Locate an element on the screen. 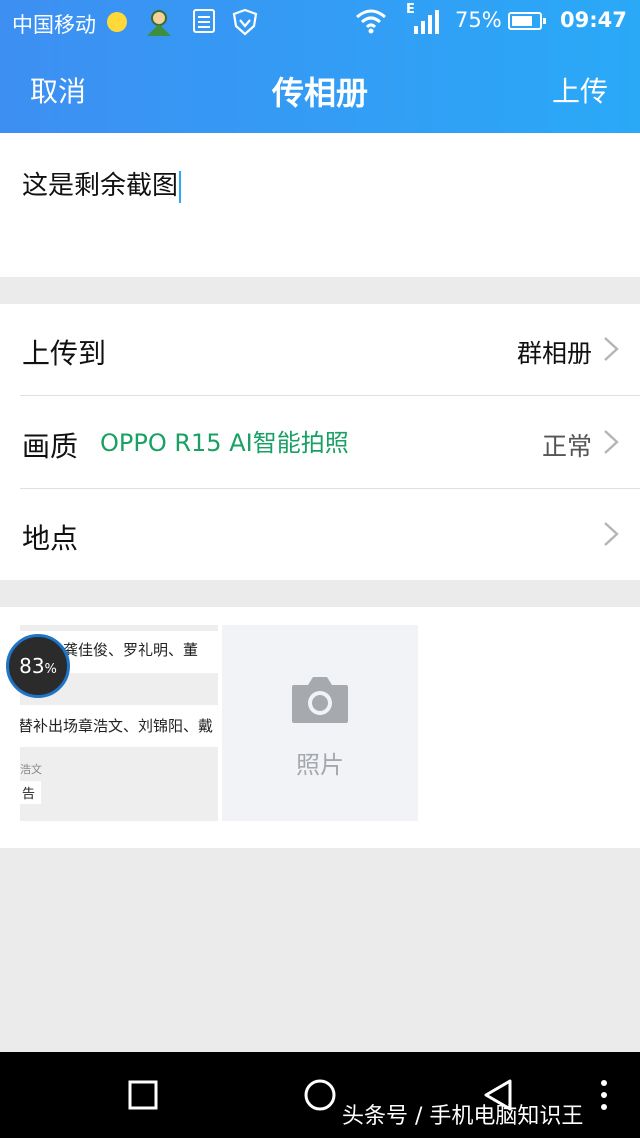 The height and width of the screenshot is (1138, 640). battery-icon is located at coordinates (527, 21).